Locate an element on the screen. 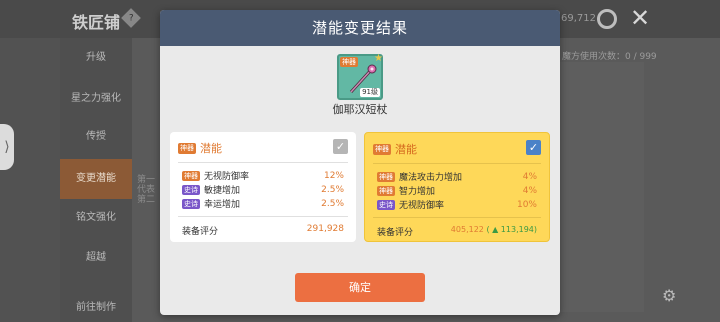 This screenshot has width=720, height=322. score-delta: ( ▲ 113,194) is located at coordinates (511, 229).